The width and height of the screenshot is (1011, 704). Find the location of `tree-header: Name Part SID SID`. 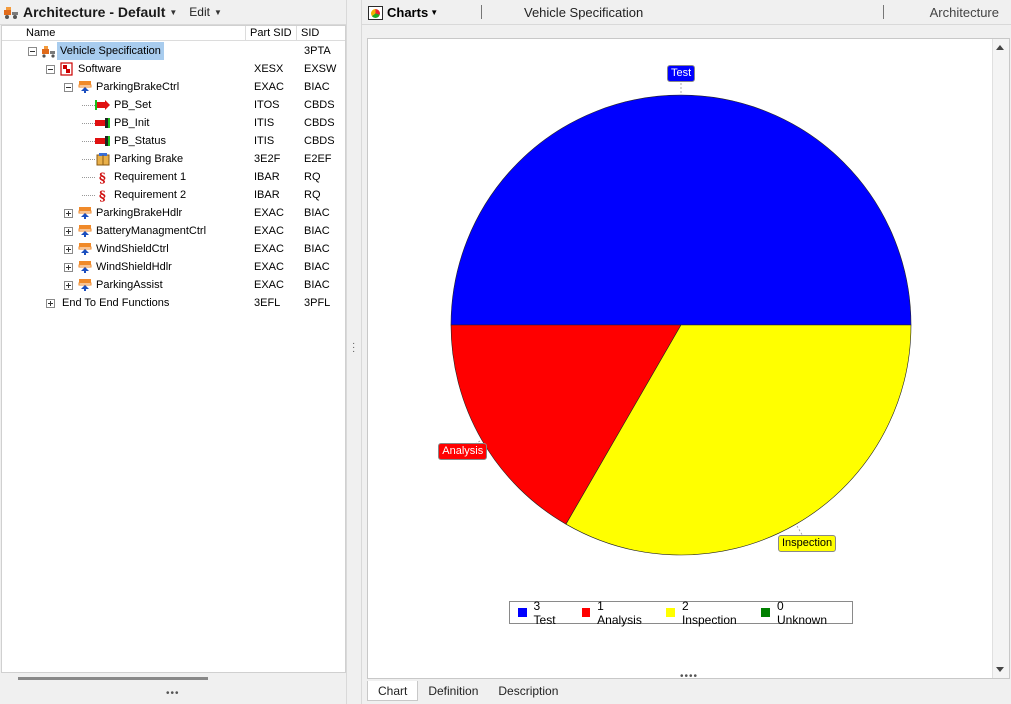

tree-header: Name Part SID SID is located at coordinates (173, 33).